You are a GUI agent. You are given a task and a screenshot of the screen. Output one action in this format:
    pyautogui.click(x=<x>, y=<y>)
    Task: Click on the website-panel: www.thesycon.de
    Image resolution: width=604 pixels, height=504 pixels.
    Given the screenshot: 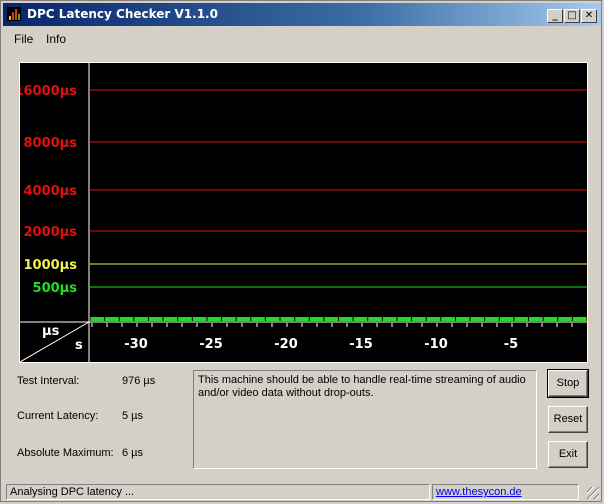 What is the action you would take?
    pyautogui.click(x=505, y=492)
    